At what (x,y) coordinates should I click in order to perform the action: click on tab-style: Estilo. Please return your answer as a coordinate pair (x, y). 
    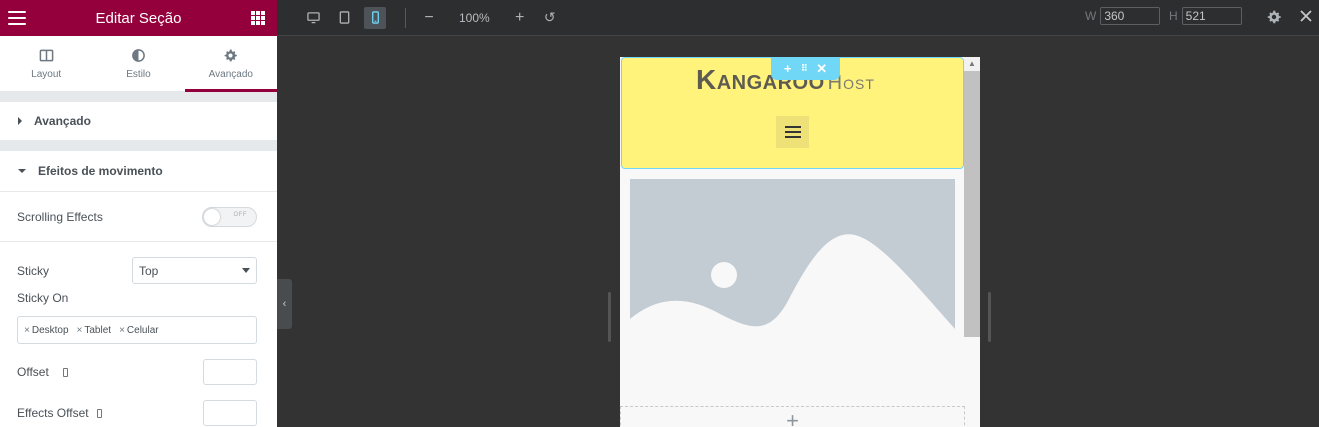
    Looking at the image, I should click on (138, 63).